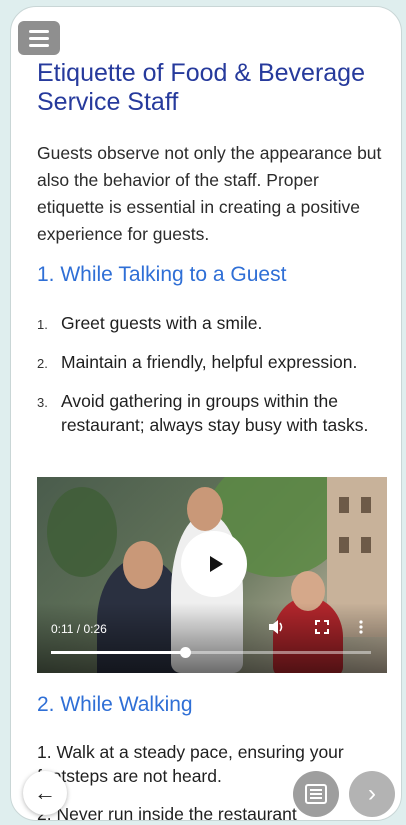 The width and height of the screenshot is (406, 825). I want to click on list-item: 1. Greet guests with a smile., so click(212, 323).